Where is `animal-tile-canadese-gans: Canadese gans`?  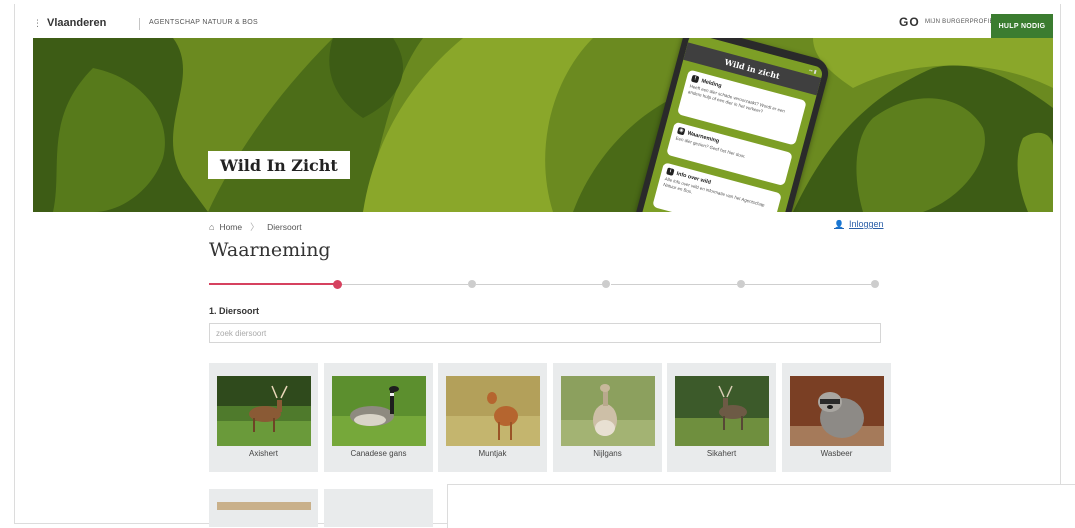 animal-tile-canadese-gans: Canadese gans is located at coordinates (378, 417).